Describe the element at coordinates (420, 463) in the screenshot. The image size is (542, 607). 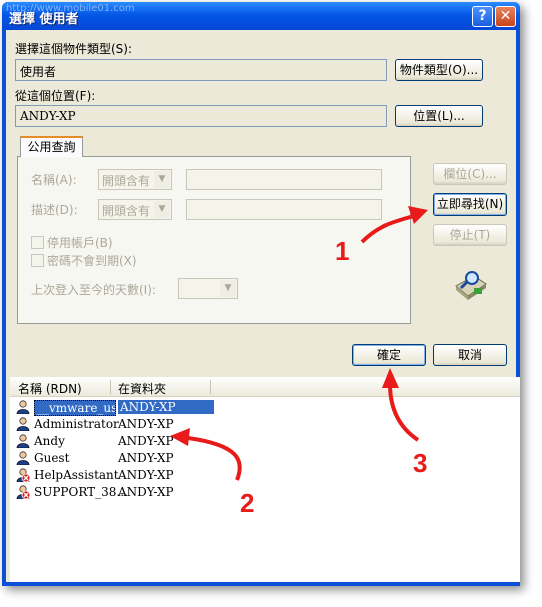
I see `annotation-label-3: 3` at that location.